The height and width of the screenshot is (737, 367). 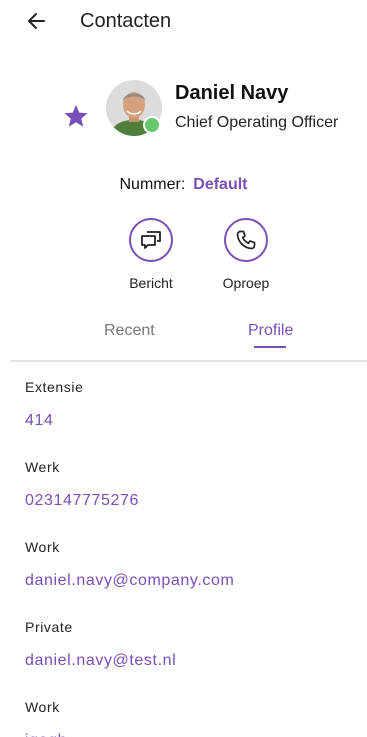 I want to click on active-tab-indicator, so click(x=270, y=347).